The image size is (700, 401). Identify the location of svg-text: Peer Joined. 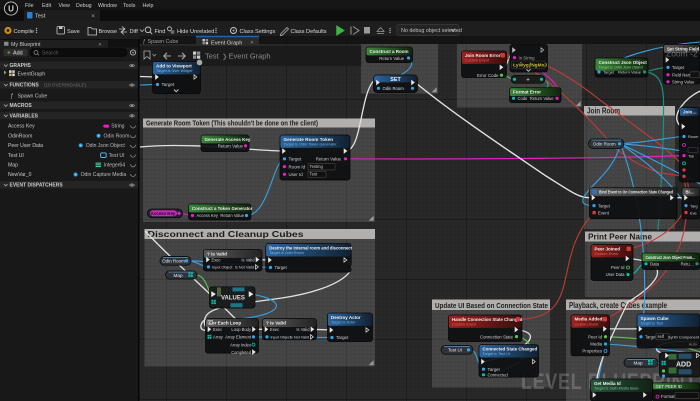
(608, 248).